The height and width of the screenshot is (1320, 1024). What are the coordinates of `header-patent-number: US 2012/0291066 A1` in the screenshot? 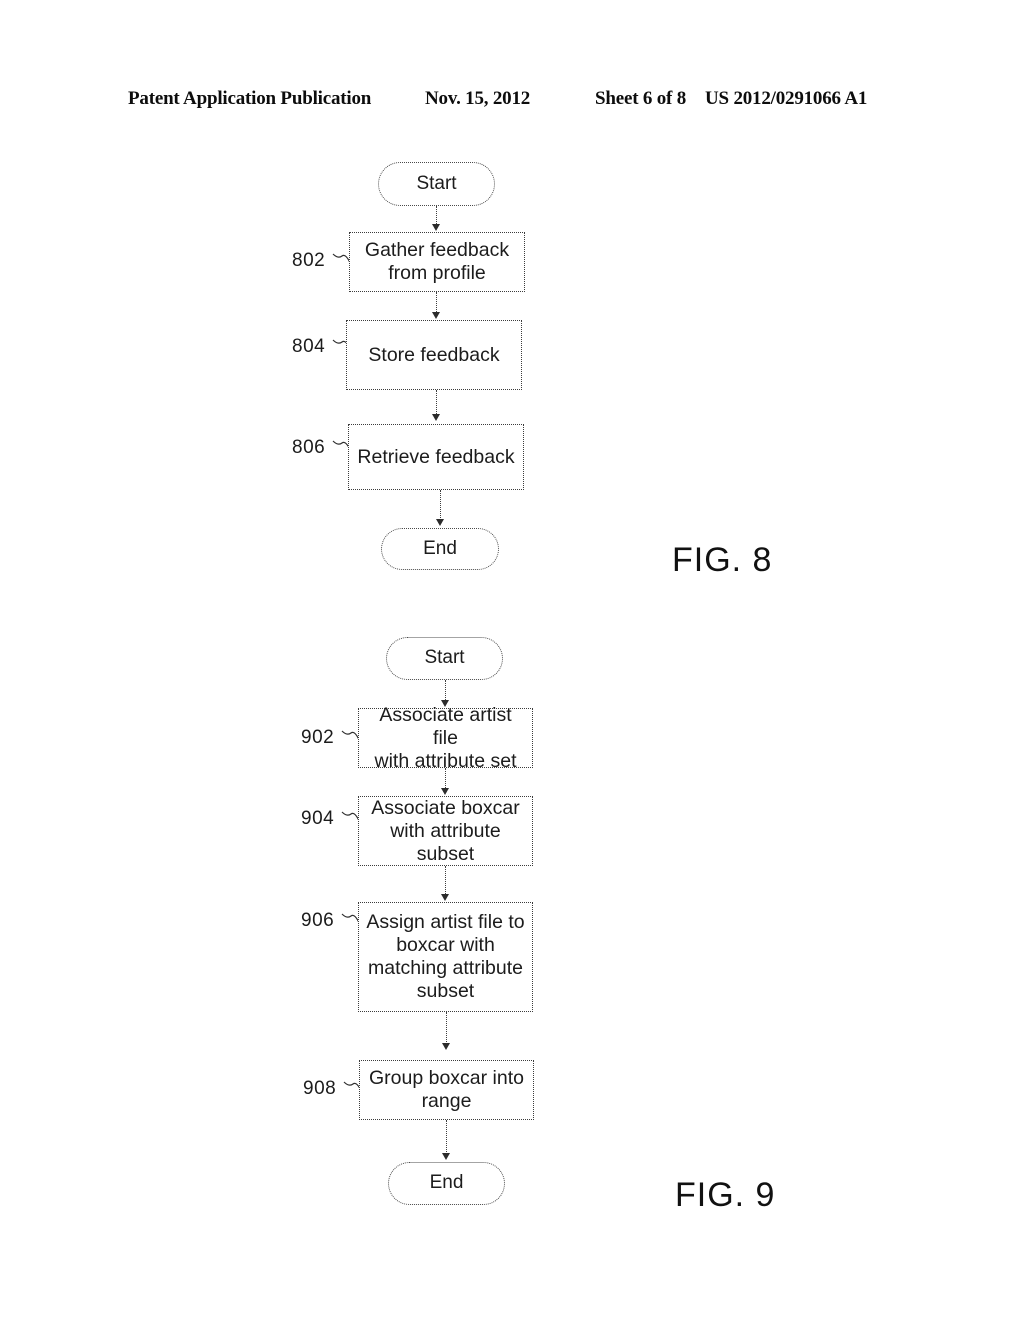 It's located at (786, 98).